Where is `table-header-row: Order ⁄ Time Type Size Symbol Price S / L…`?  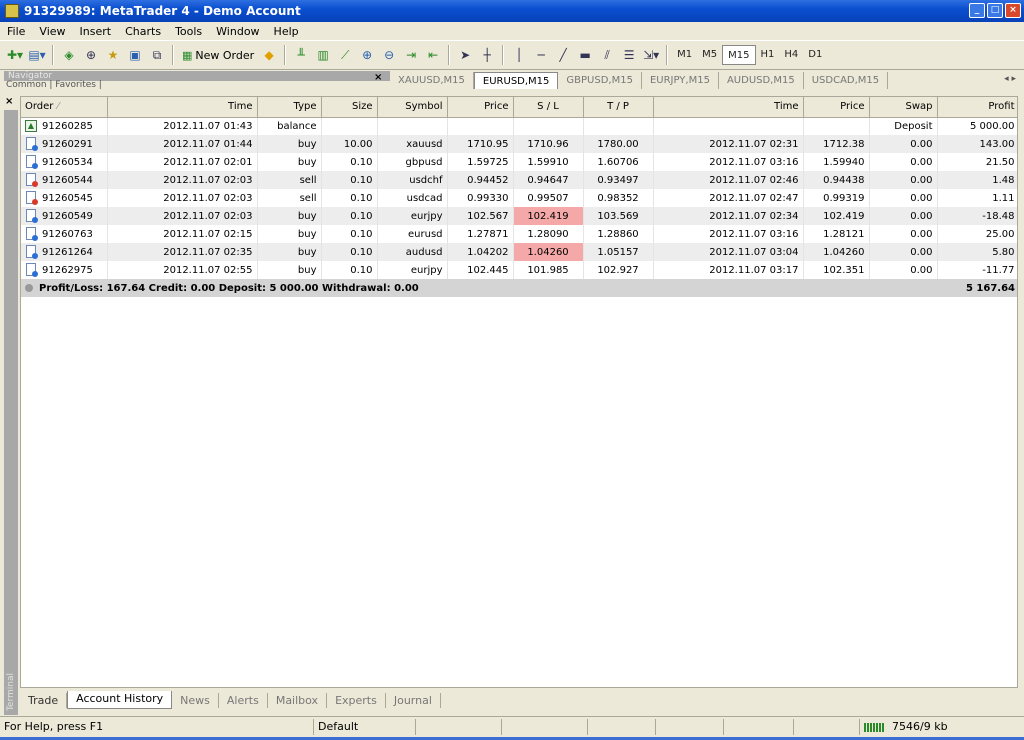
table-header-row: Order ⁄ Time Type Size Symbol Price S / L… is located at coordinates (519, 107).